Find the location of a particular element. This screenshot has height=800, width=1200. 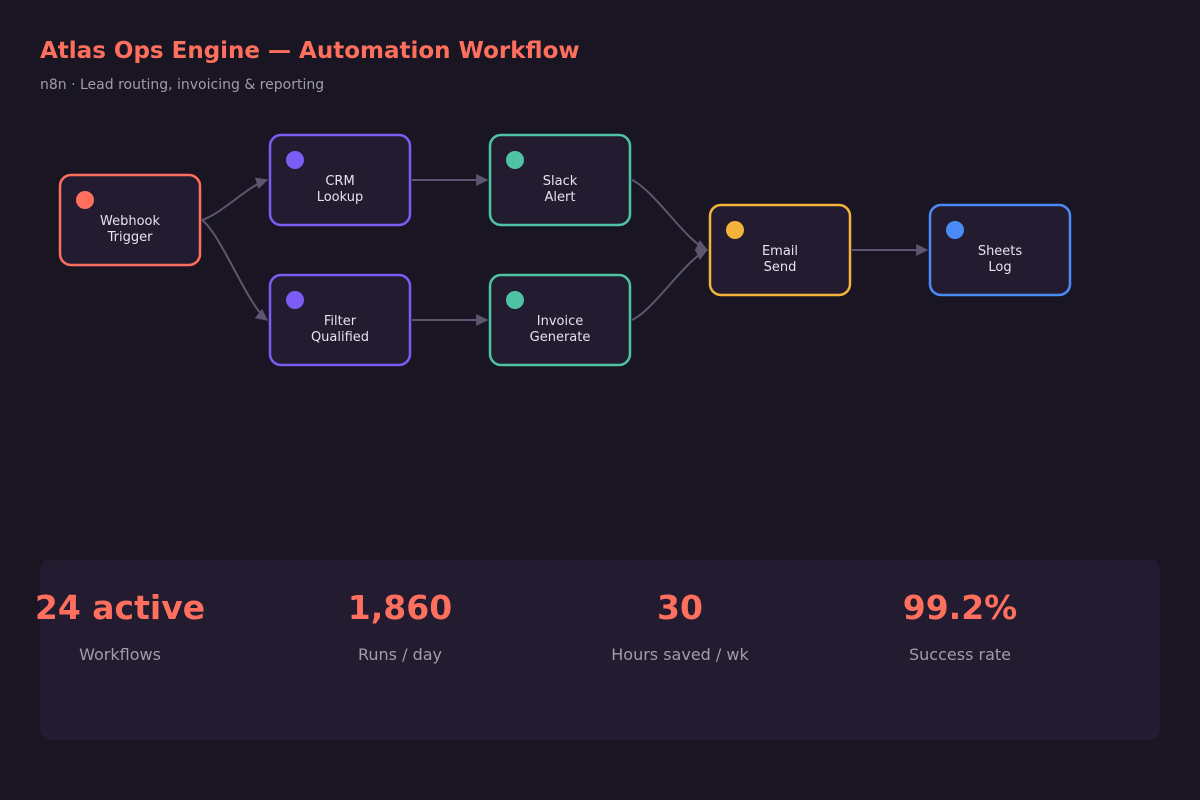

stat-value: 99.2% is located at coordinates (960, 607).